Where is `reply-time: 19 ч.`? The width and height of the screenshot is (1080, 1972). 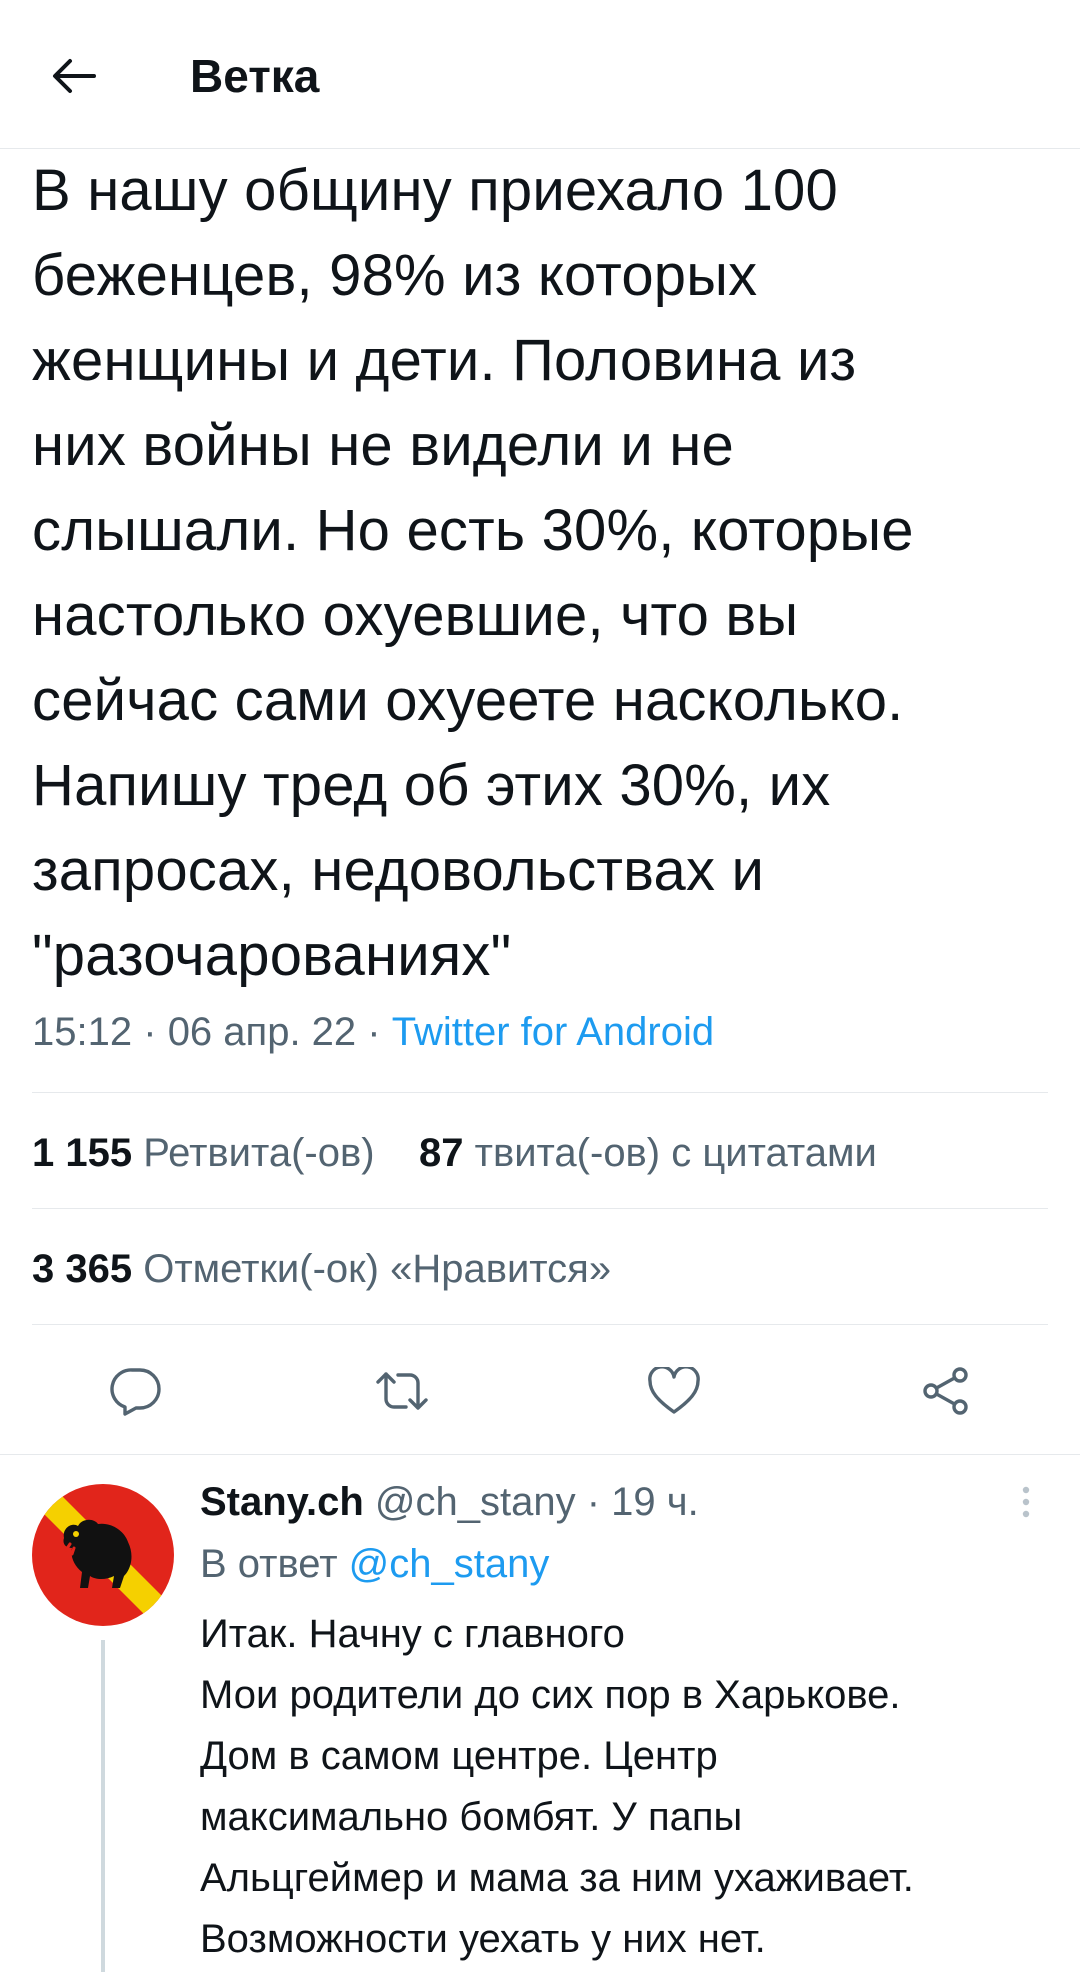 reply-time: 19 ч. is located at coordinates (655, 1502).